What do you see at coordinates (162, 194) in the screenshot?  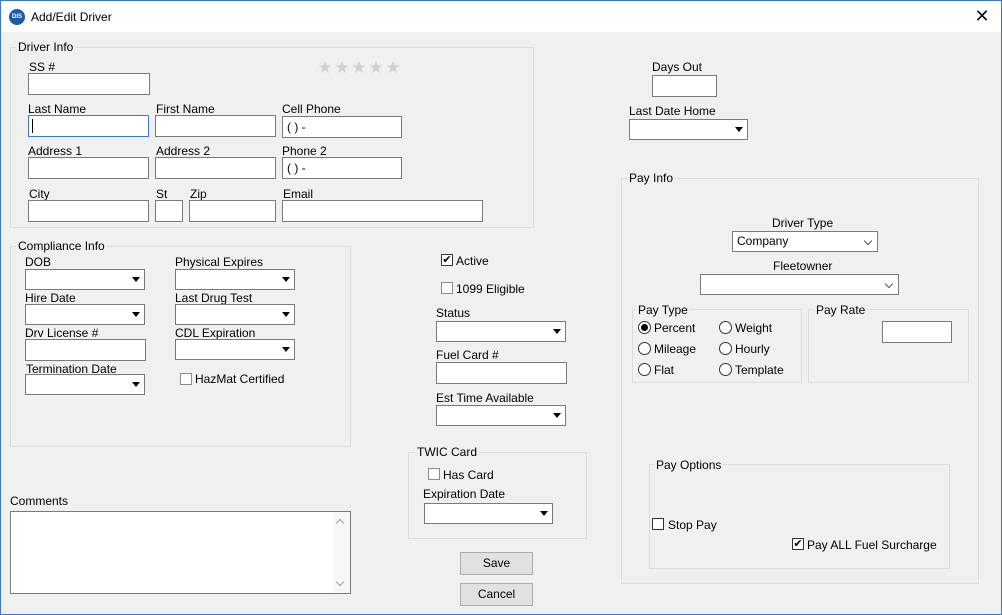 I see `st-label: St` at bounding box center [162, 194].